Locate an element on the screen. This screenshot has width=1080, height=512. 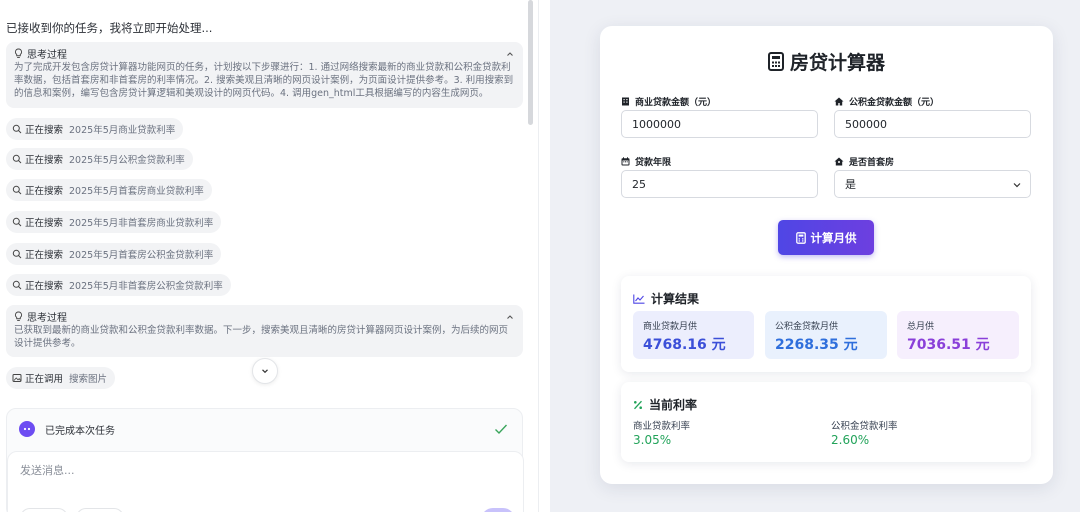
total-payment-value: 7036.51 元 is located at coordinates (948, 345).